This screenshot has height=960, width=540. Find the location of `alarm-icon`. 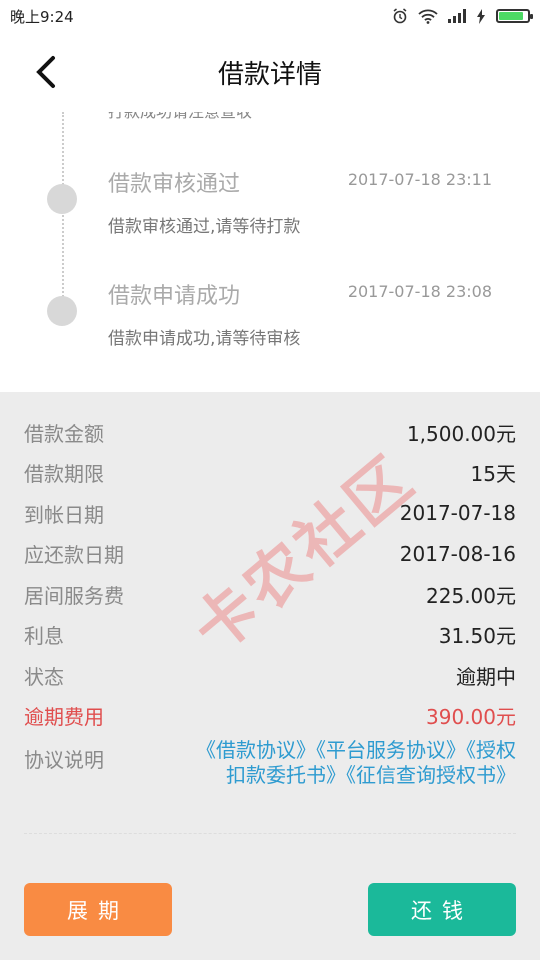

alarm-icon is located at coordinates (400, 16).